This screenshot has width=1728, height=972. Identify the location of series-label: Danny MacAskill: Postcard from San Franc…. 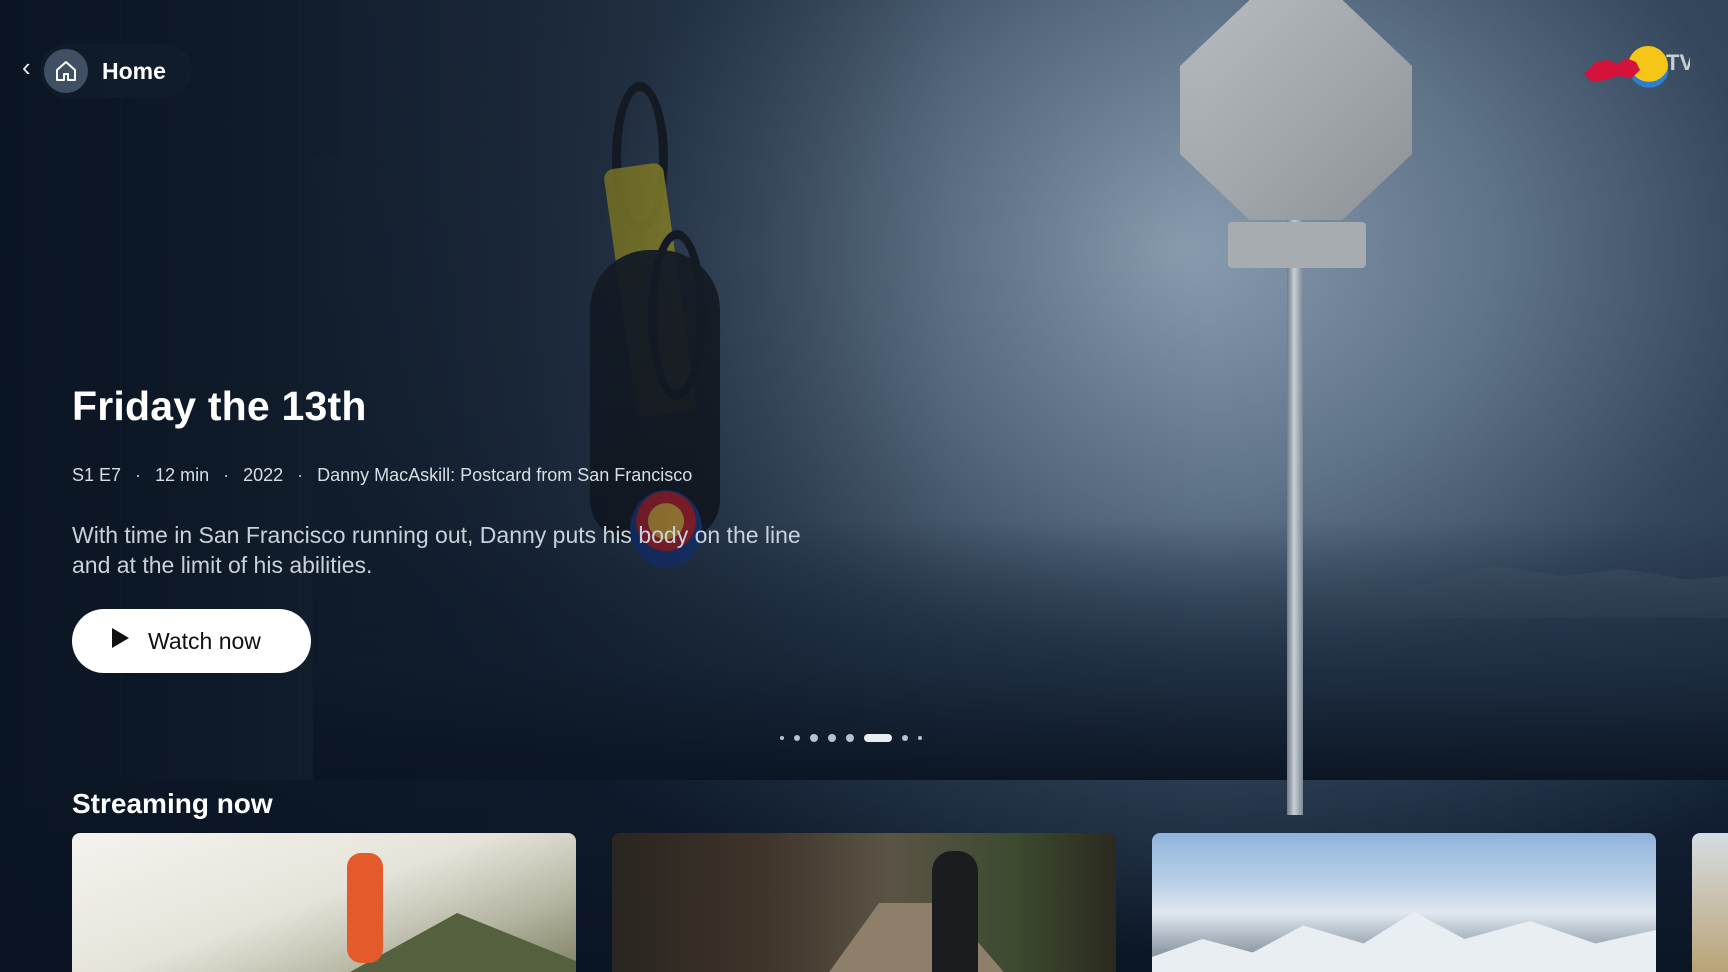
(505, 475).